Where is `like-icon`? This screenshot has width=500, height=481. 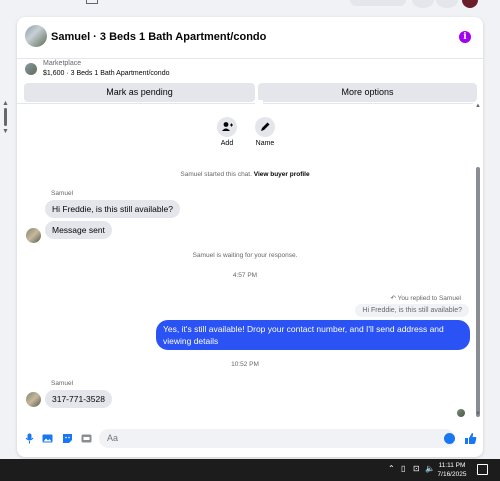 like-icon is located at coordinates (470, 438).